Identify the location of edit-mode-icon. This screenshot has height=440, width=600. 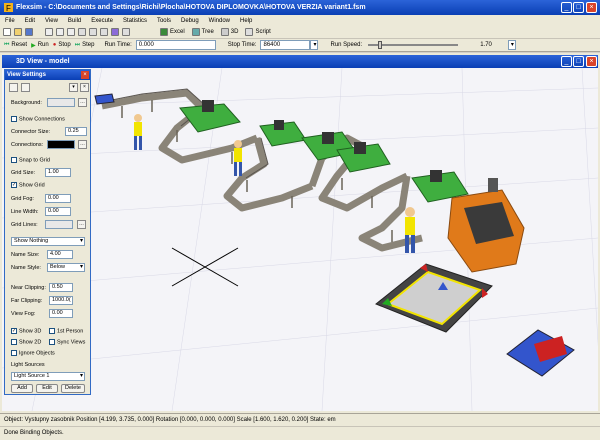
(104, 32).